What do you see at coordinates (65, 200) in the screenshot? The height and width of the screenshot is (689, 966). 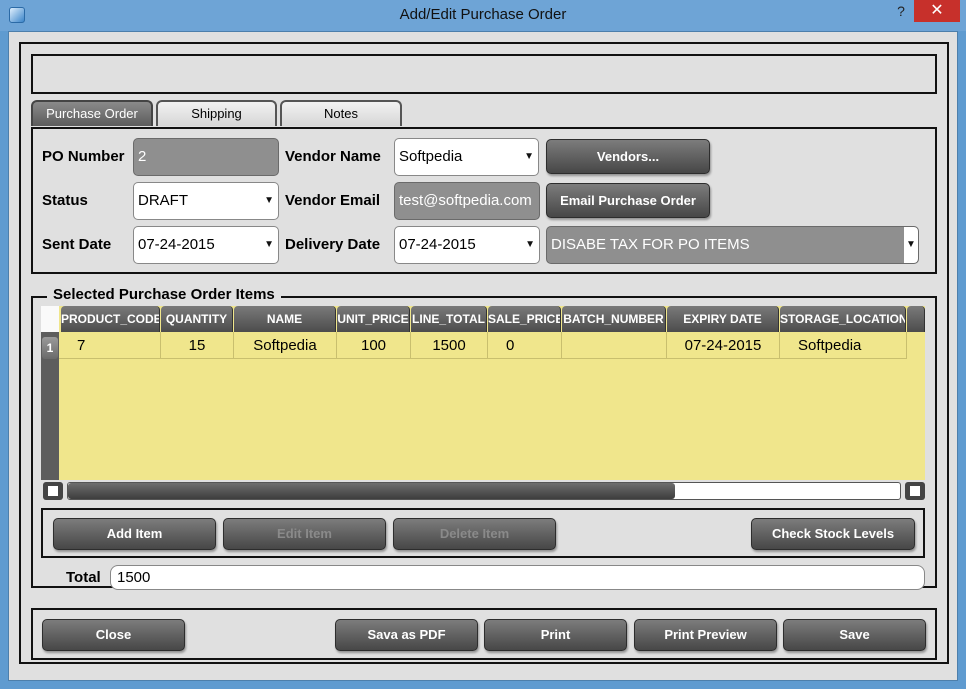 I see `status-label: Status` at bounding box center [65, 200].